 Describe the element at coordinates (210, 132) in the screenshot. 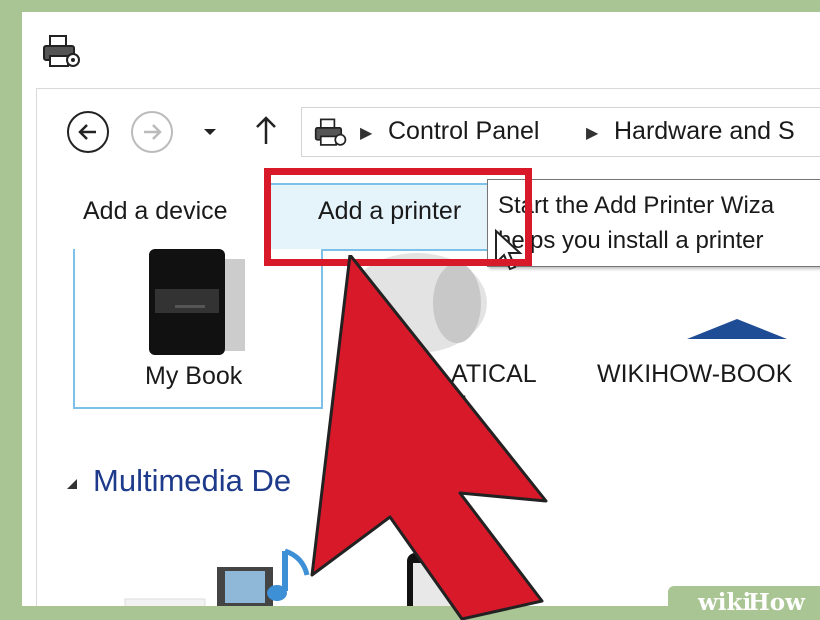

I see `chevron-down-icon` at that location.